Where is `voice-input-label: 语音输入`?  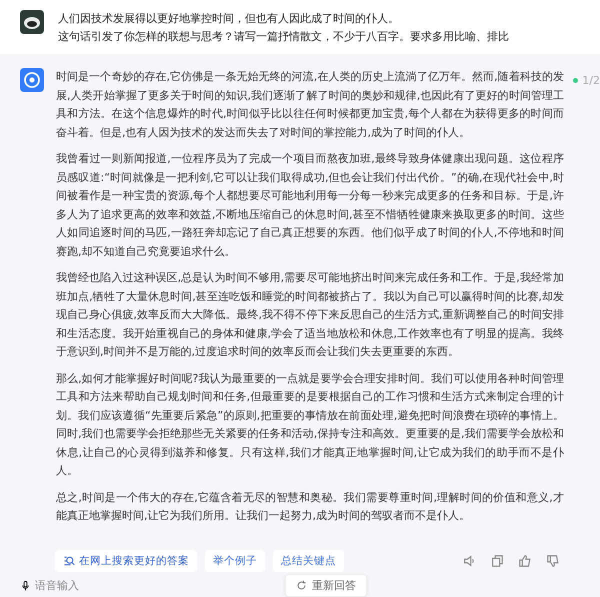
voice-input-label: 语音输入 is located at coordinates (57, 585).